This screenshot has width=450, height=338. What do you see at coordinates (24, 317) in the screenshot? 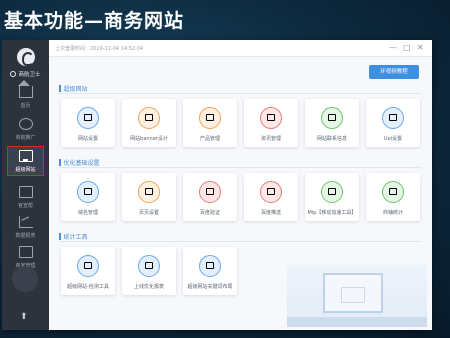
I see `scroll-up-icon: ⬆` at bounding box center [24, 317].